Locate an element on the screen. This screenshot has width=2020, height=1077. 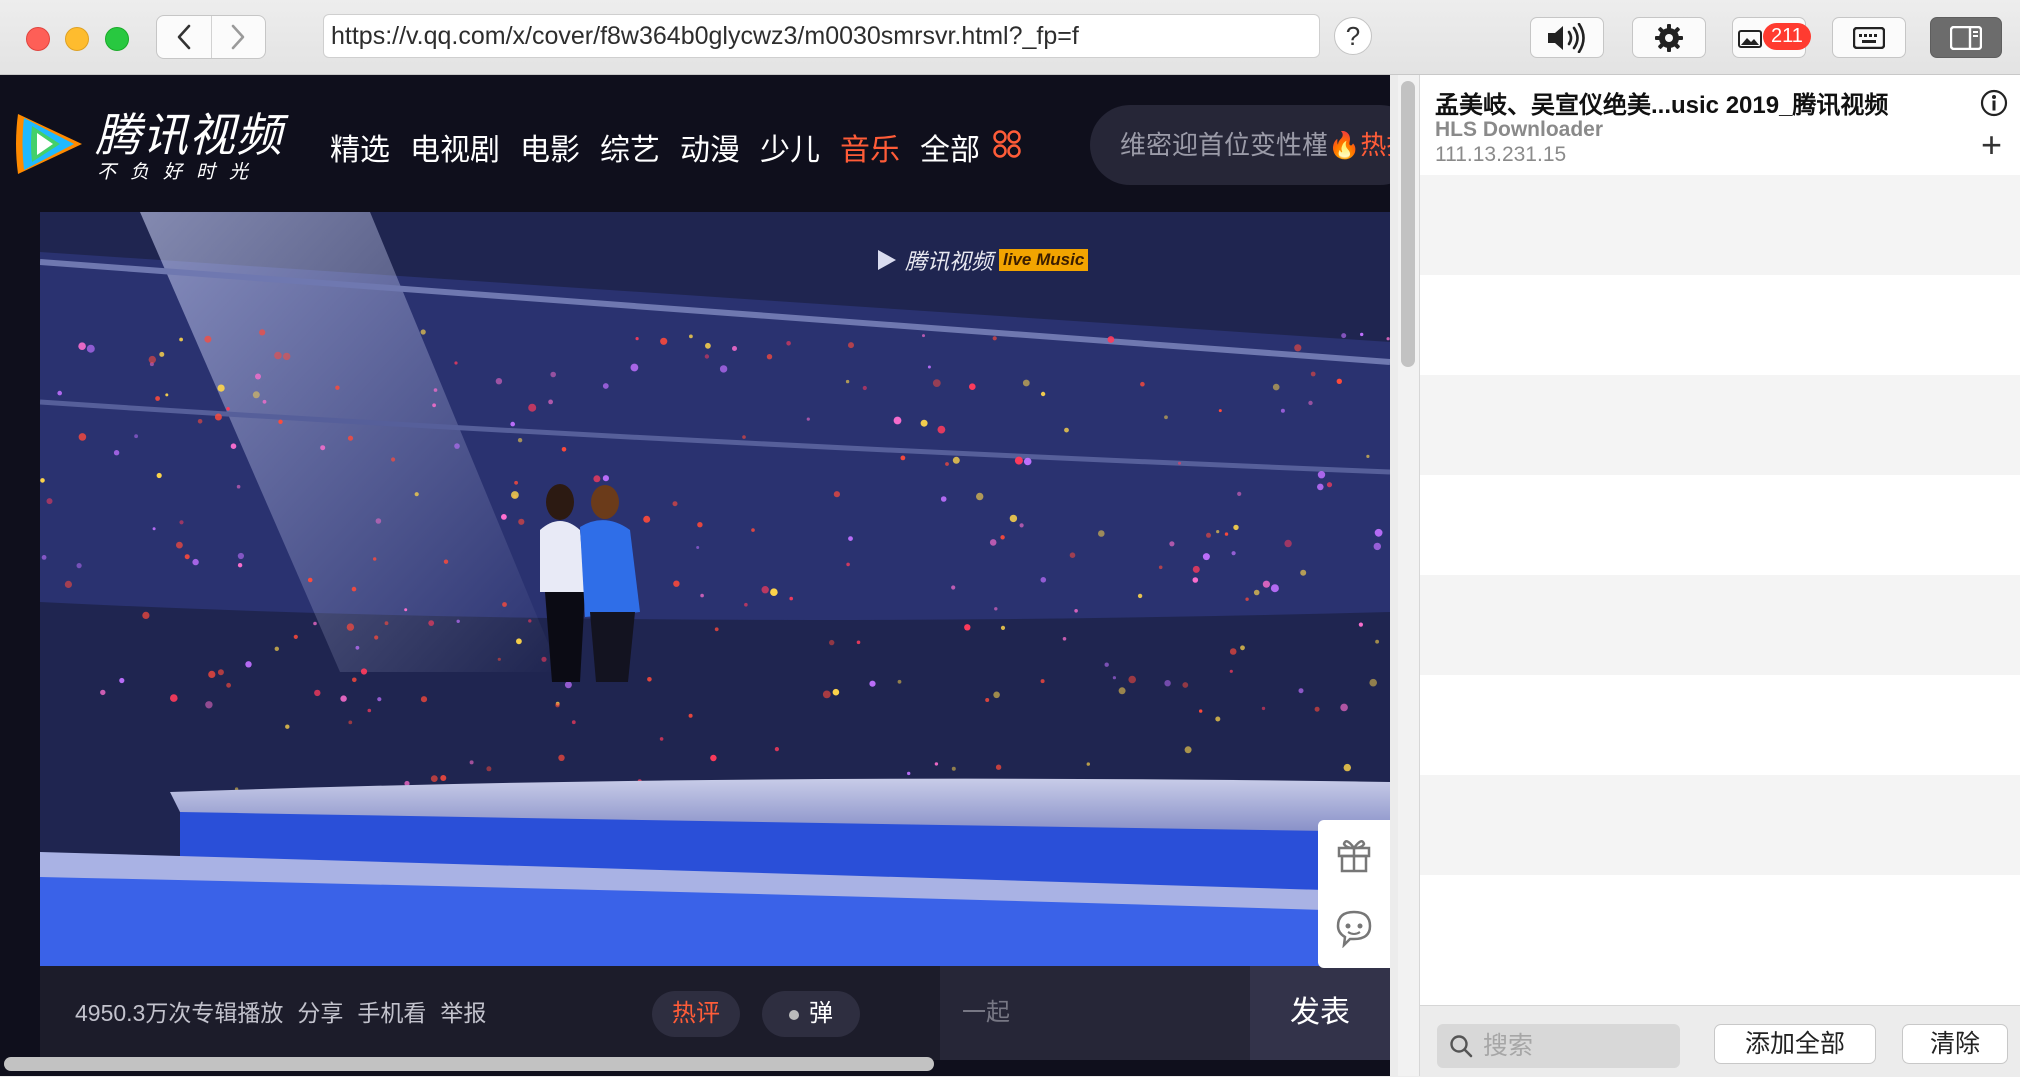
site-search-input: 维密迎首位变性槿🔥热搜 is located at coordinates (1240, 145).